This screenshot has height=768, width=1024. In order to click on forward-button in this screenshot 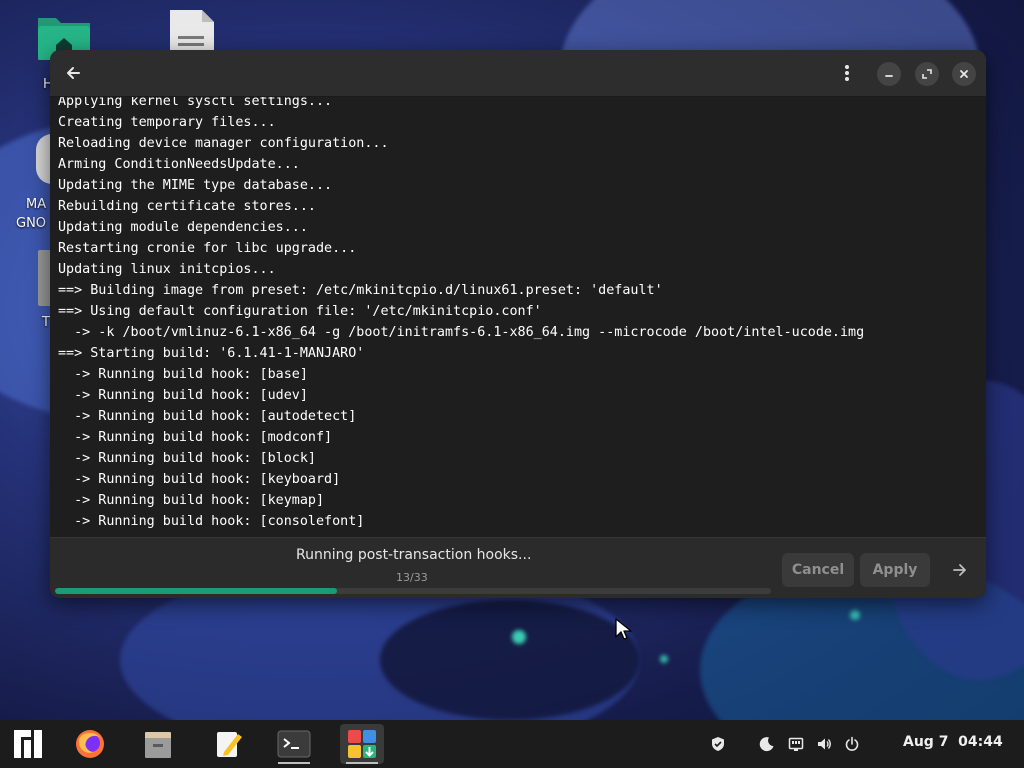, I will do `click(960, 570)`.